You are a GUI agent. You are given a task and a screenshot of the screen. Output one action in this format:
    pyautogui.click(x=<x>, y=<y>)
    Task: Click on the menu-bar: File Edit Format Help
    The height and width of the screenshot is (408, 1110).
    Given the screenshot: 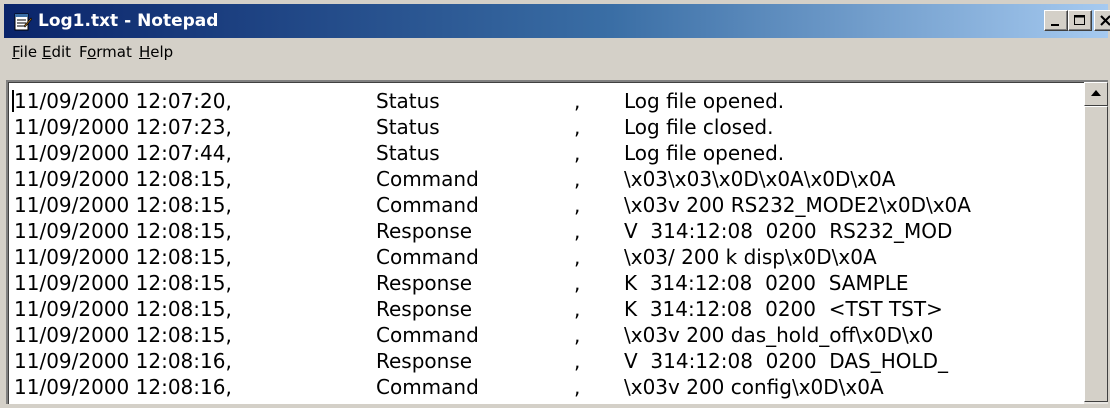 What is the action you would take?
    pyautogui.click(x=556, y=52)
    